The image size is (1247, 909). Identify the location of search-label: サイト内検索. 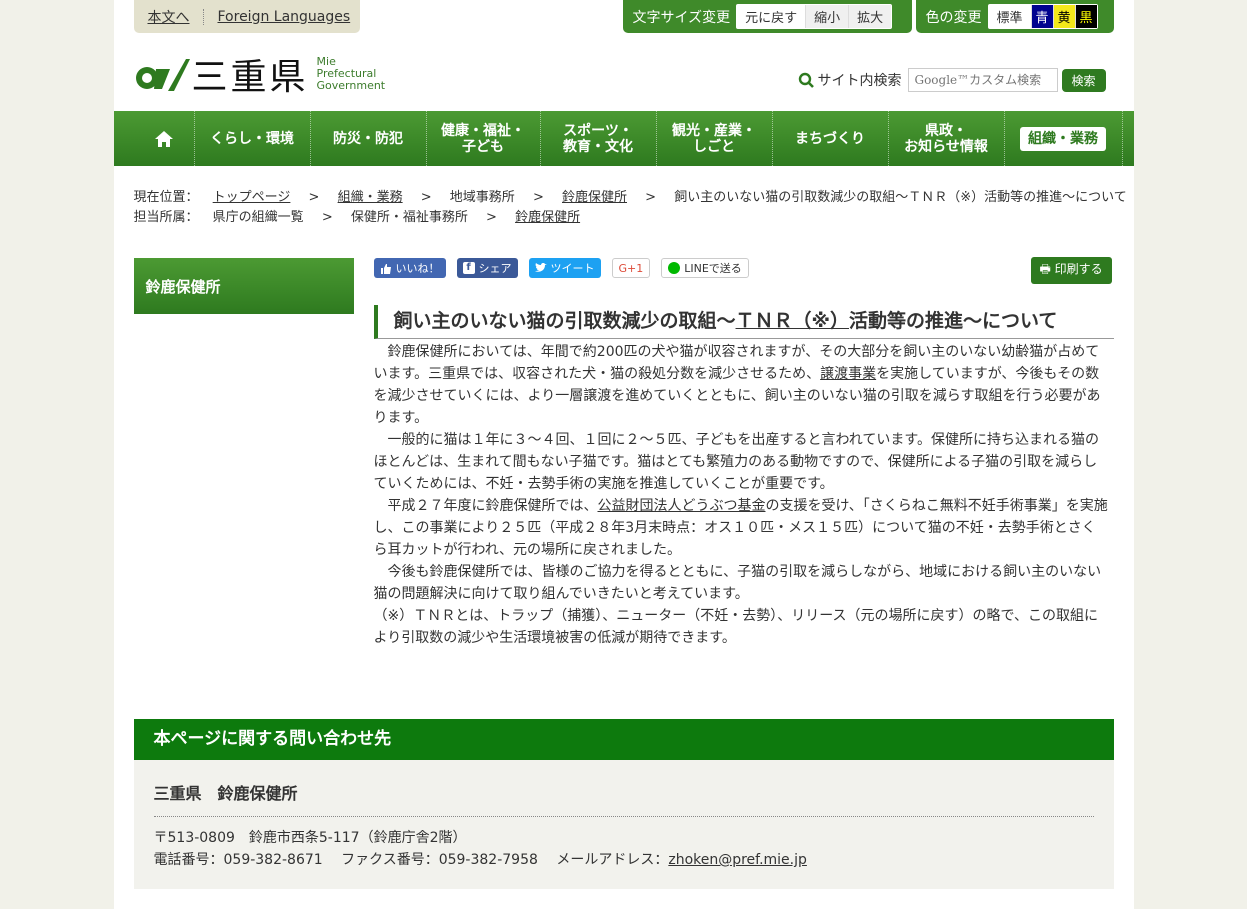
(859, 81).